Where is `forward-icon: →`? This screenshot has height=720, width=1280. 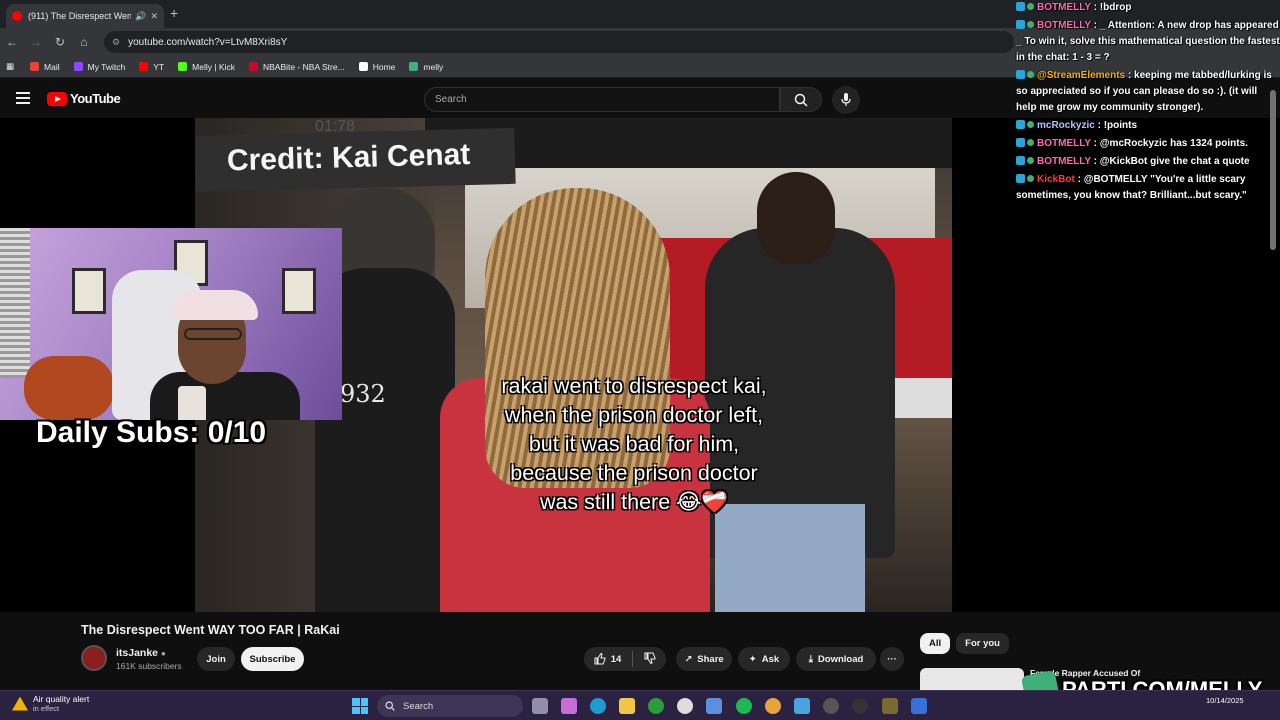
forward-icon: → is located at coordinates (36, 42).